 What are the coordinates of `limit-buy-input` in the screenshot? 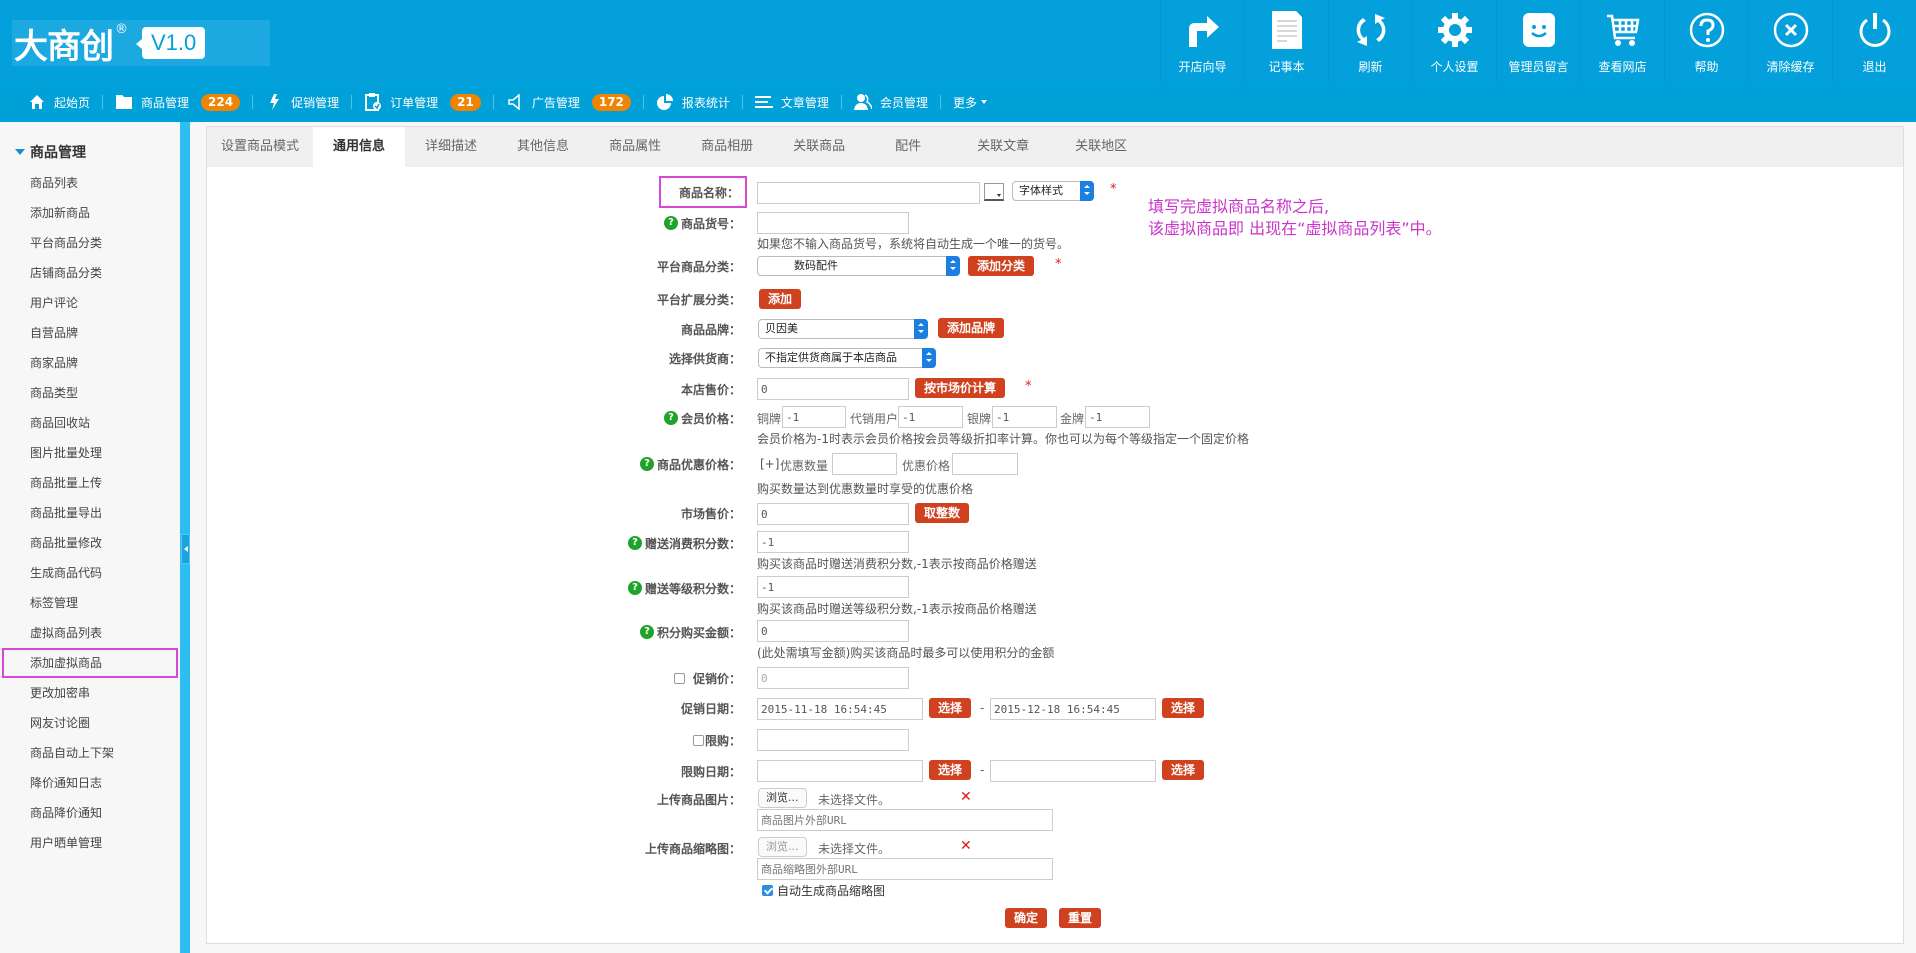 It's located at (833, 740).